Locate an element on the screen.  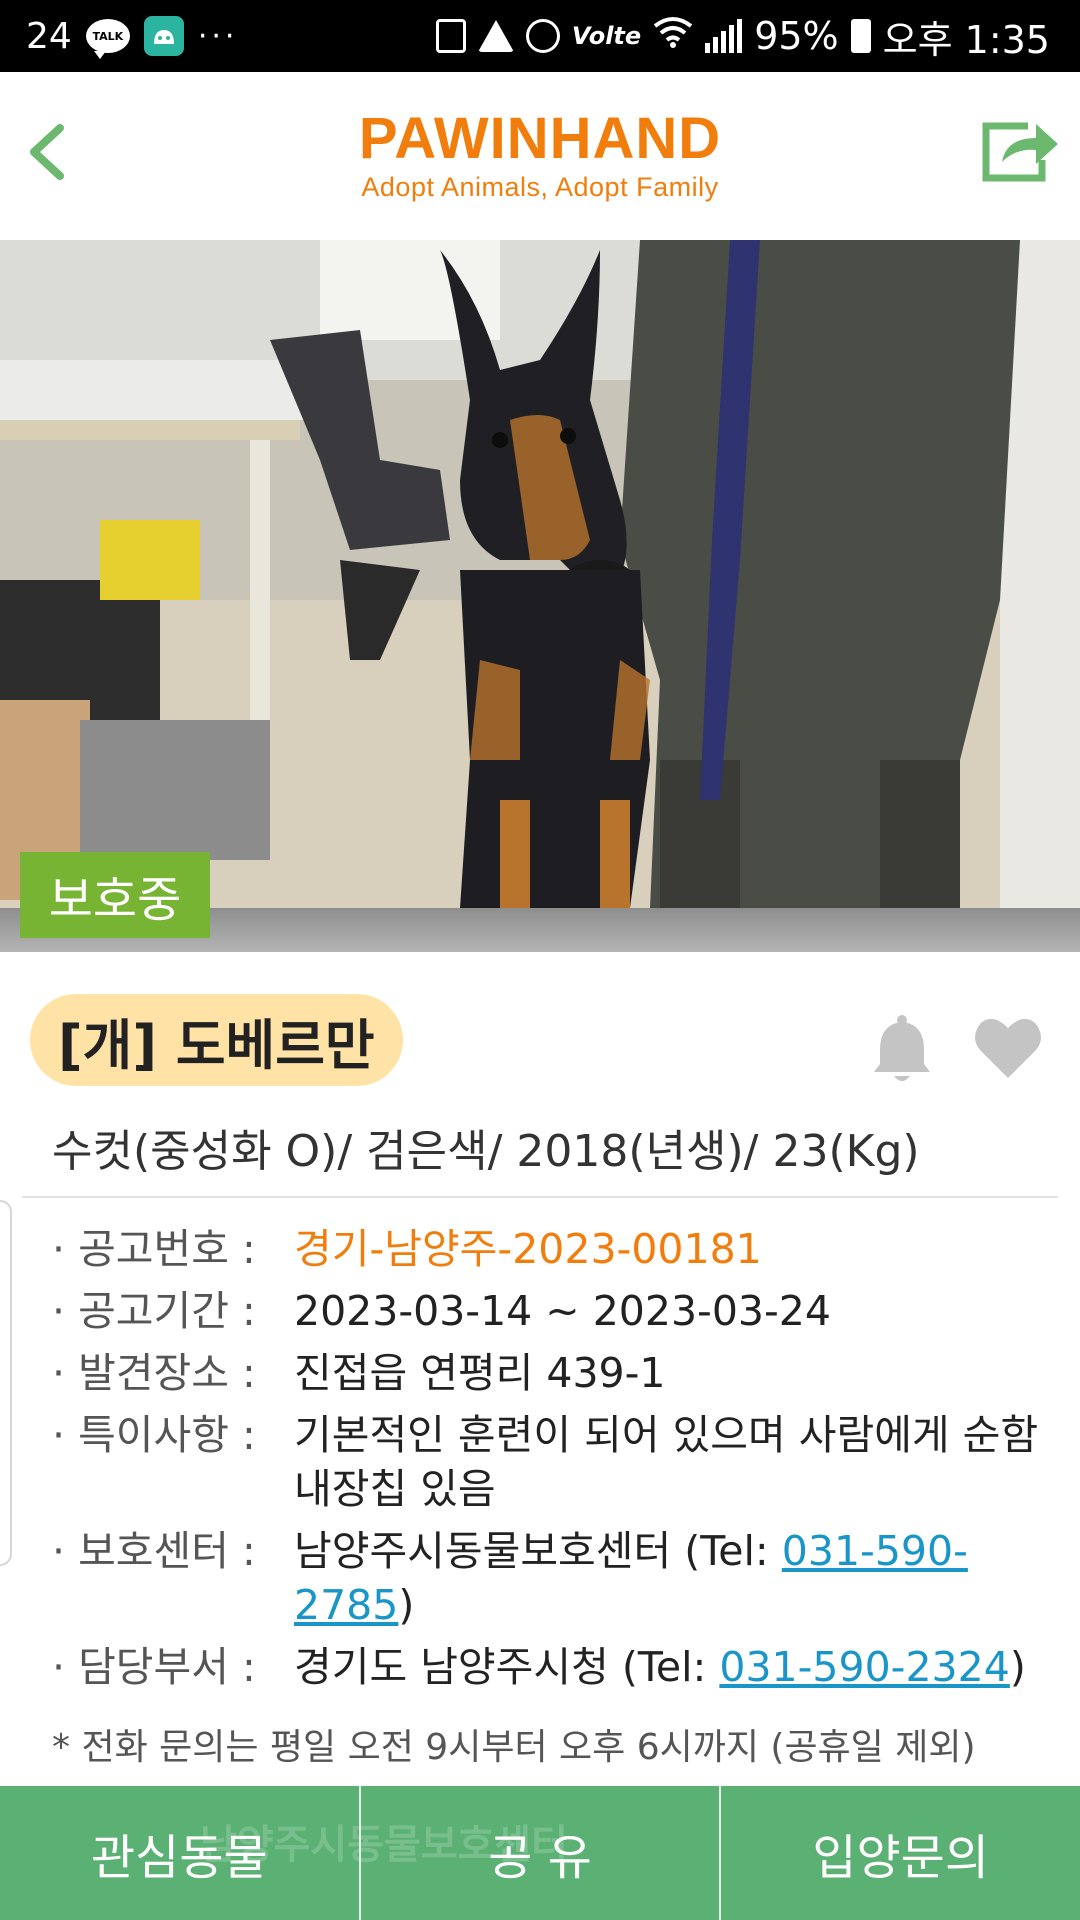
bottom-action-bar: 관심동물 공 유 입양문의 is located at coordinates (540, 1853).